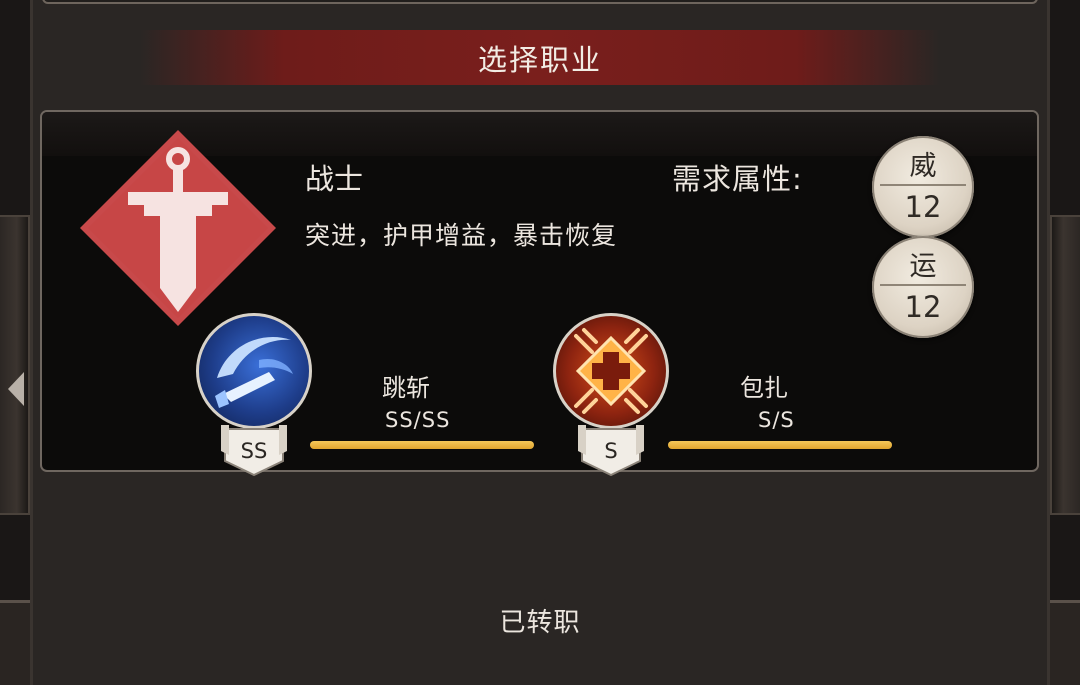  I want to click on class-name: 战士, so click(334, 179).